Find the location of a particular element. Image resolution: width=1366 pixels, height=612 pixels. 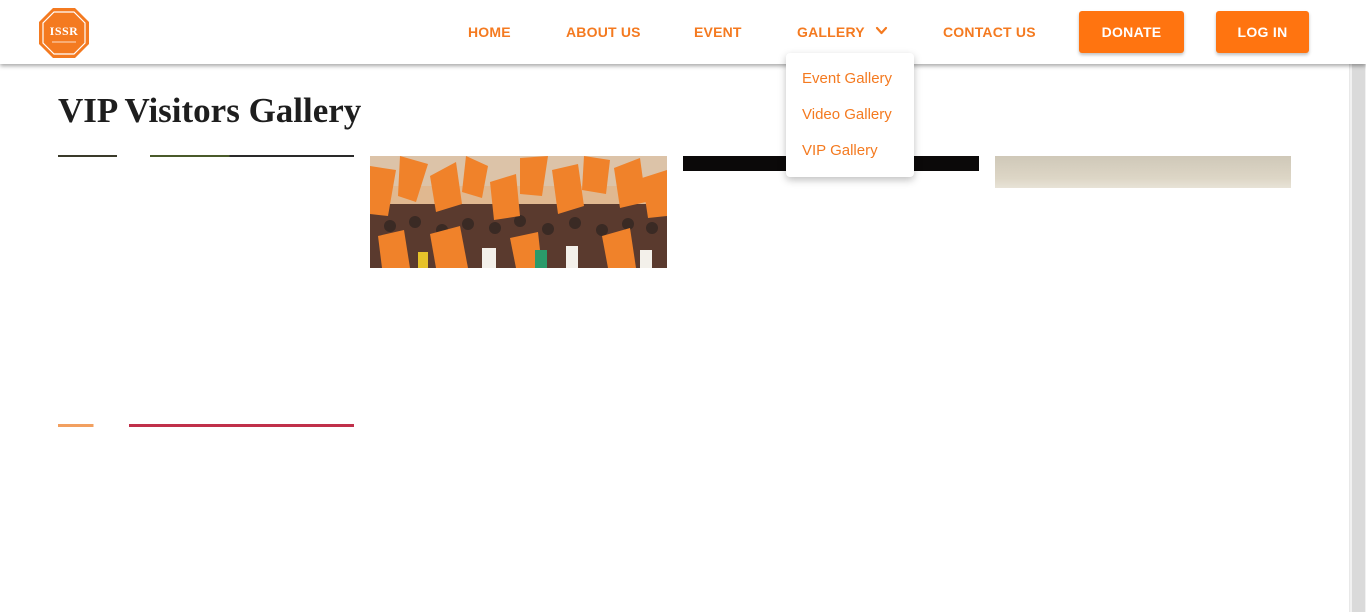

page-scrollbar is located at coordinates (1357, 338).